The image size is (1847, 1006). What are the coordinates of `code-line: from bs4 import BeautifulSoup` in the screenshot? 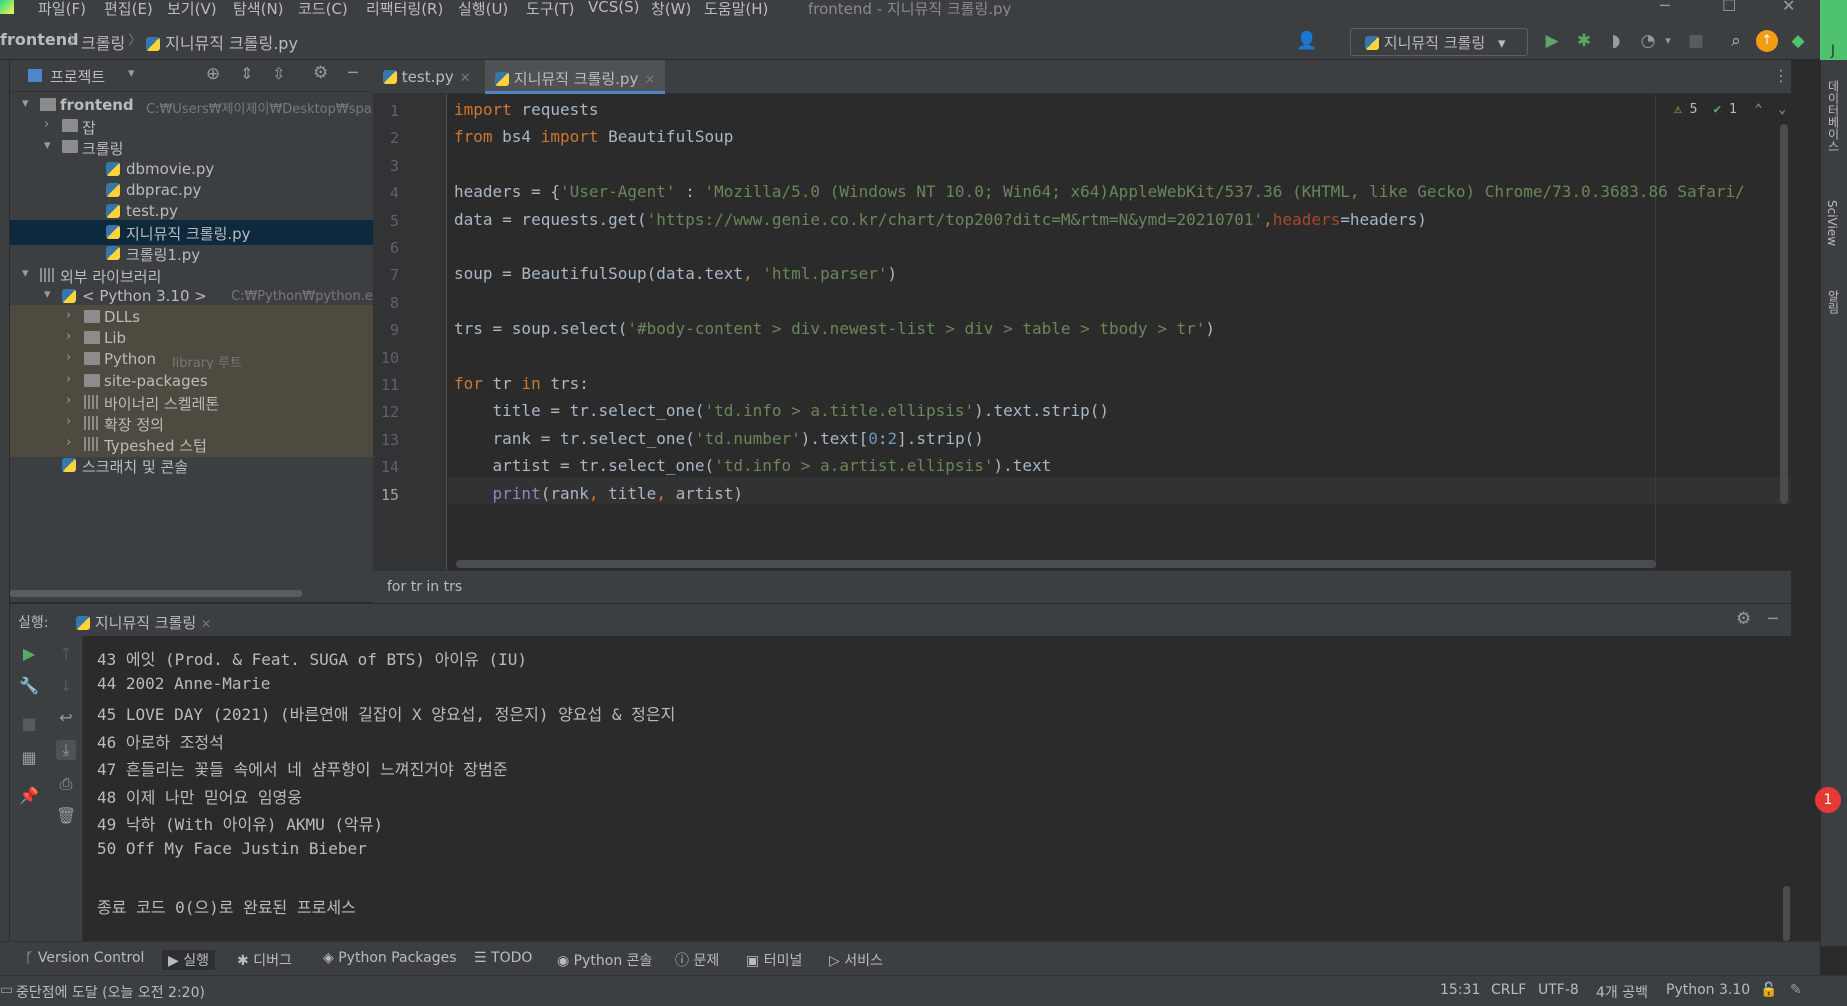 It's located at (594, 137).